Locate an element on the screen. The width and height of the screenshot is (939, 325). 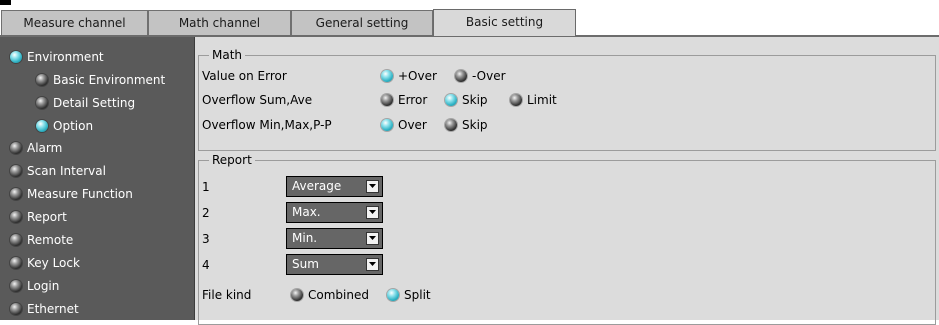
value-on-error-label: Value on Error is located at coordinates (244, 76).